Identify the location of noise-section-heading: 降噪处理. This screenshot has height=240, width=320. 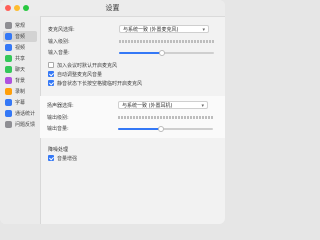
(58, 150).